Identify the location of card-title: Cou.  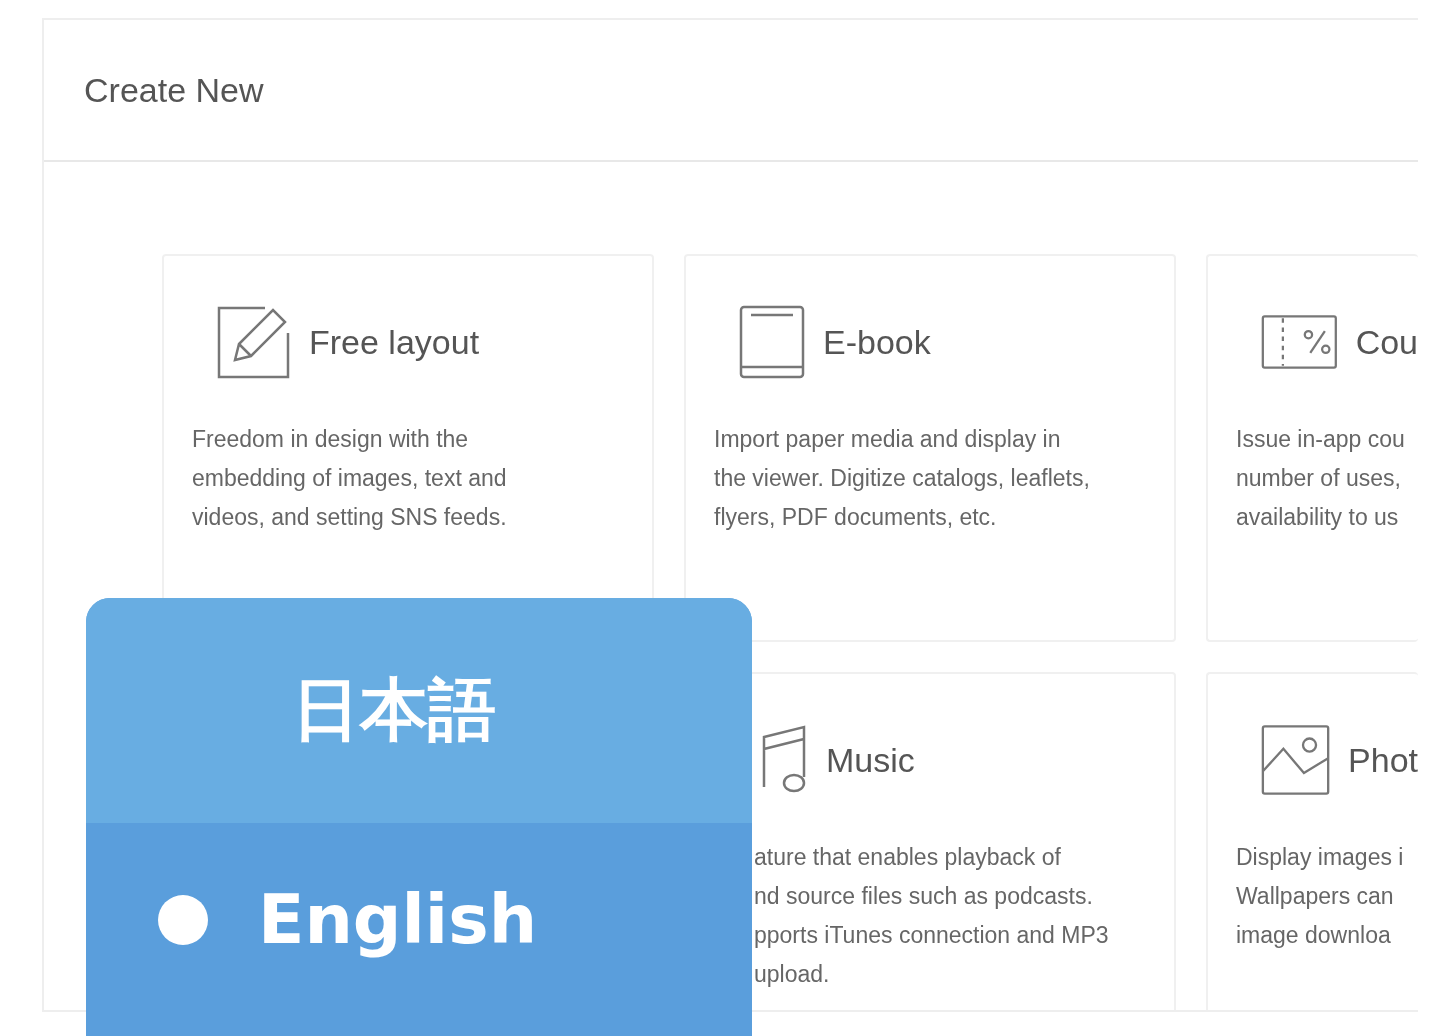
(1386, 342).